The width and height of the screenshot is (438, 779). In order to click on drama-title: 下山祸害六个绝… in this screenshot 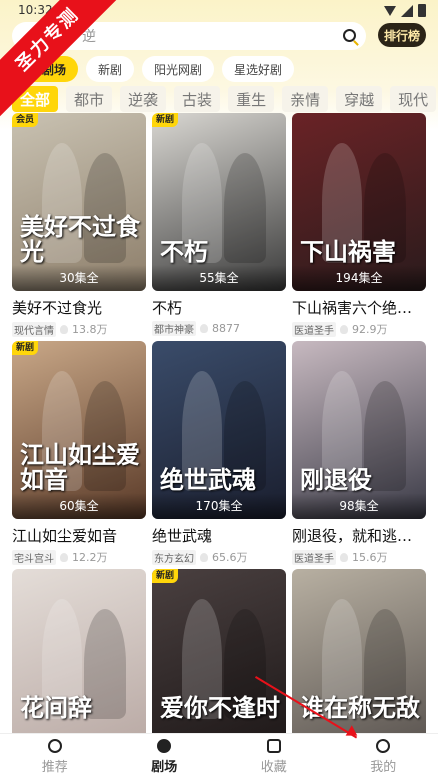, I will do `click(359, 307)`.